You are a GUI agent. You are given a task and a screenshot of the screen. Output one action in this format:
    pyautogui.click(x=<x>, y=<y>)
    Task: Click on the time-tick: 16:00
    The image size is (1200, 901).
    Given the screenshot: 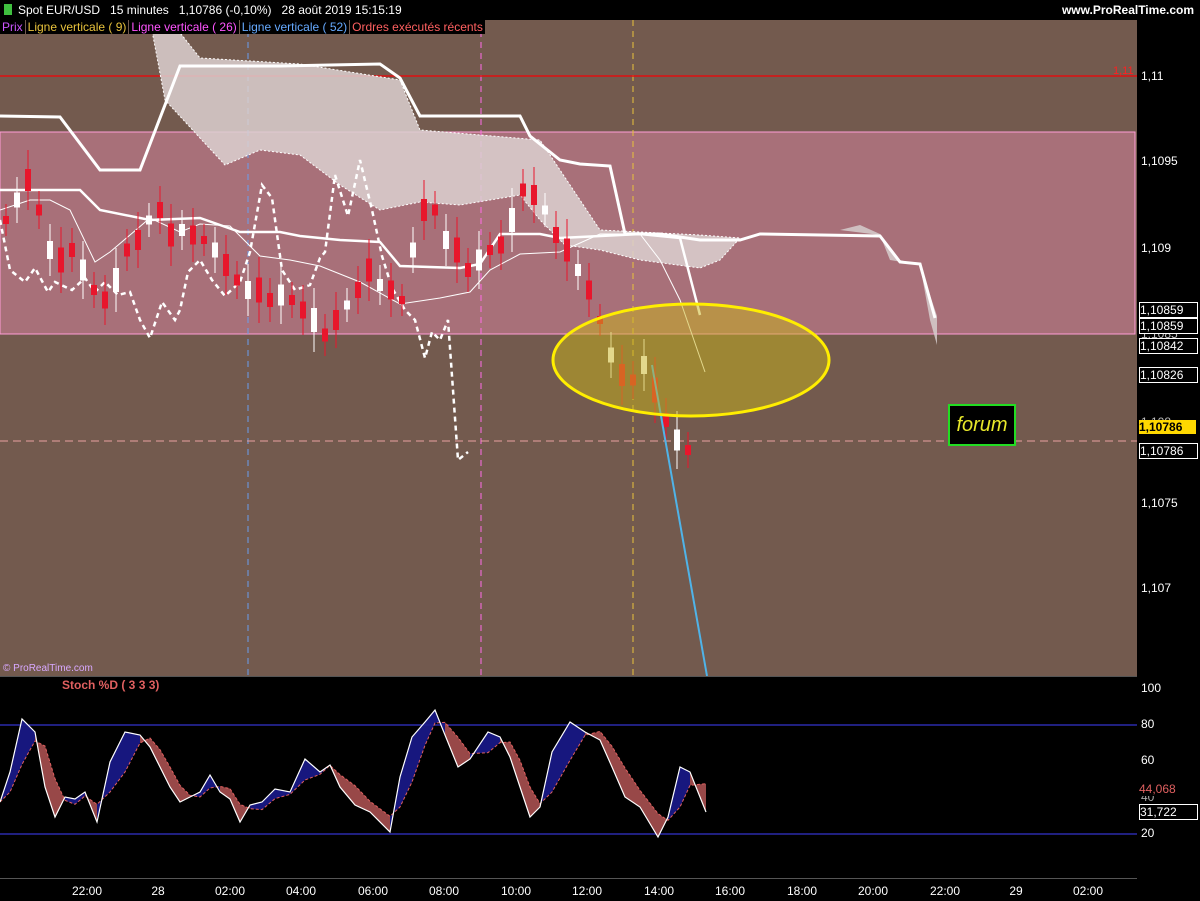 What is the action you would take?
    pyautogui.click(x=730, y=891)
    